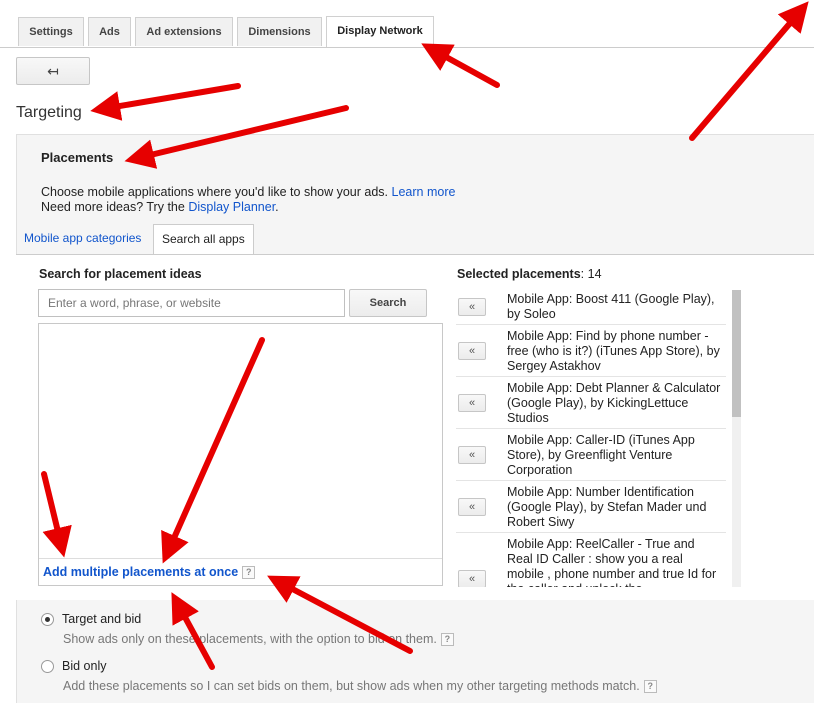 The image size is (814, 703). I want to click on page-title: Targeting, so click(49, 112).